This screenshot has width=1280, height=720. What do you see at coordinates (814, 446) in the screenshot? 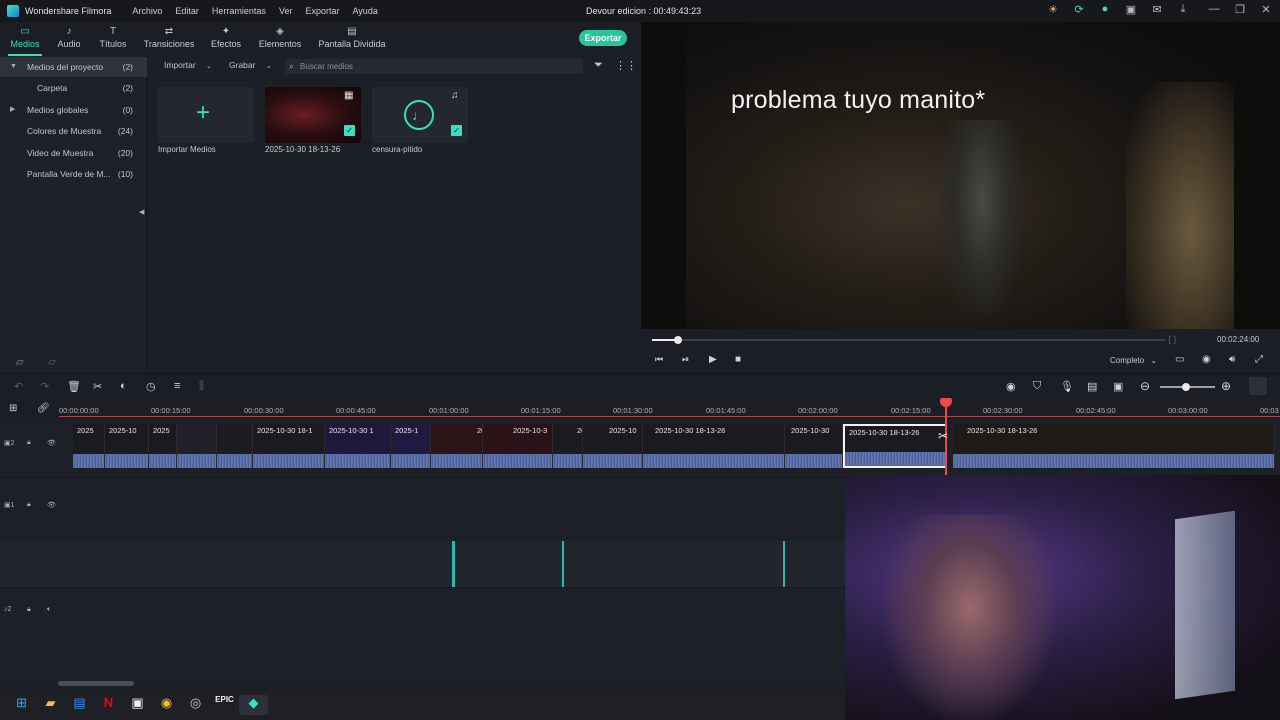
I see `video-clip: 2025-10-30` at bounding box center [814, 446].